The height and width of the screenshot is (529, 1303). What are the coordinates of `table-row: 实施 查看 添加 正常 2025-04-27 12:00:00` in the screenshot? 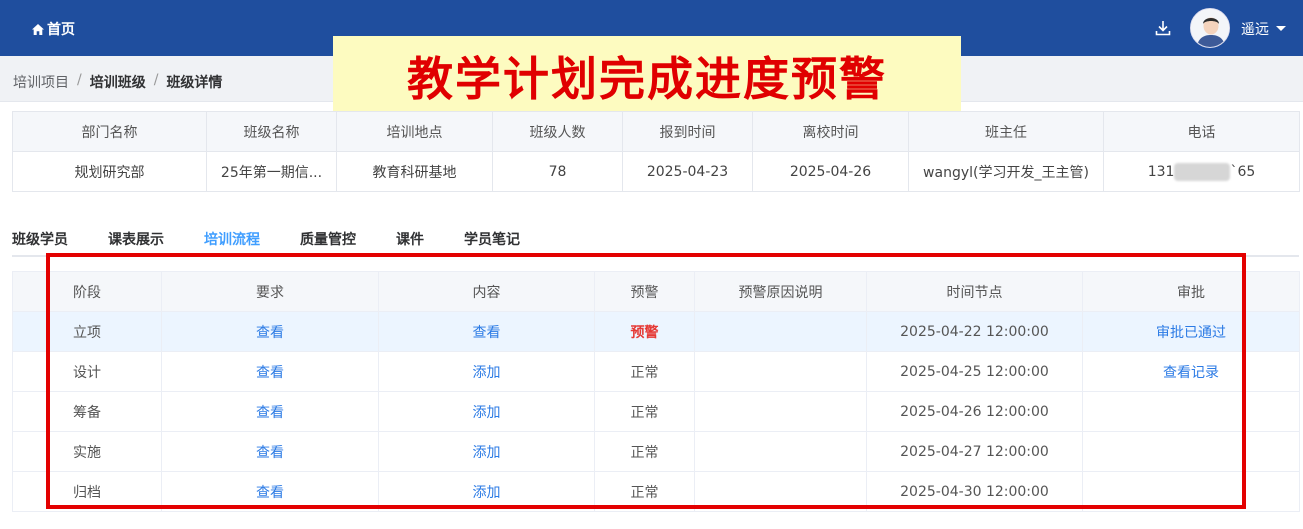 It's located at (656, 451).